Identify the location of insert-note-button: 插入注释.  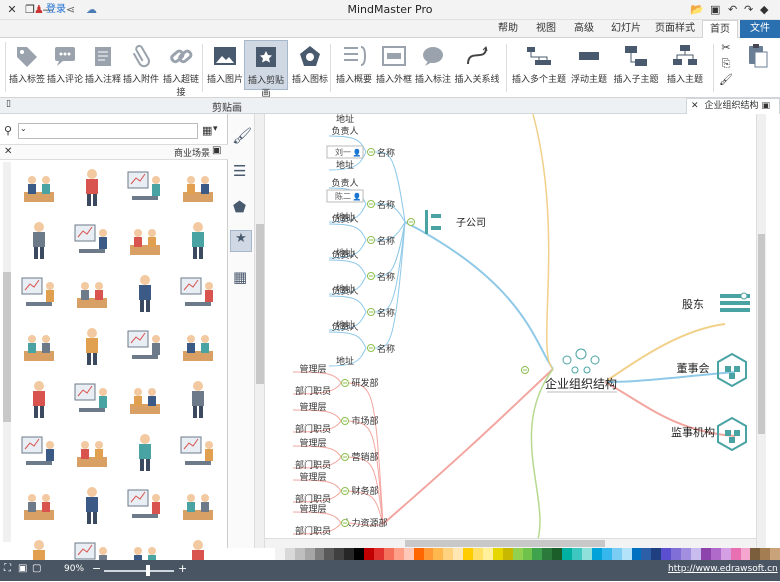
(103, 65).